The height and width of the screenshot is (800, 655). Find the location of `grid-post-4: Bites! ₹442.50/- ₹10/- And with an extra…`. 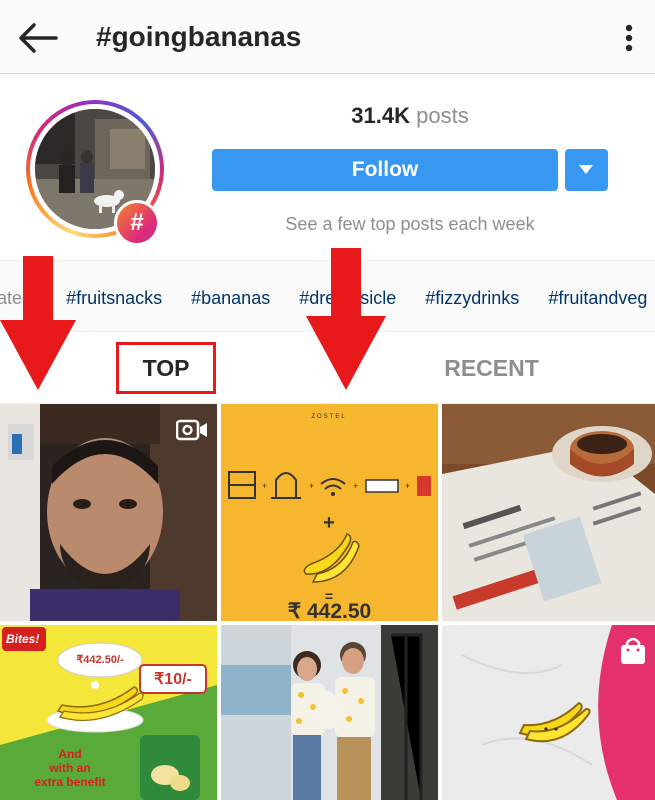

grid-post-4: Bites! ₹442.50/- ₹10/- And with an extra… is located at coordinates (108, 712).